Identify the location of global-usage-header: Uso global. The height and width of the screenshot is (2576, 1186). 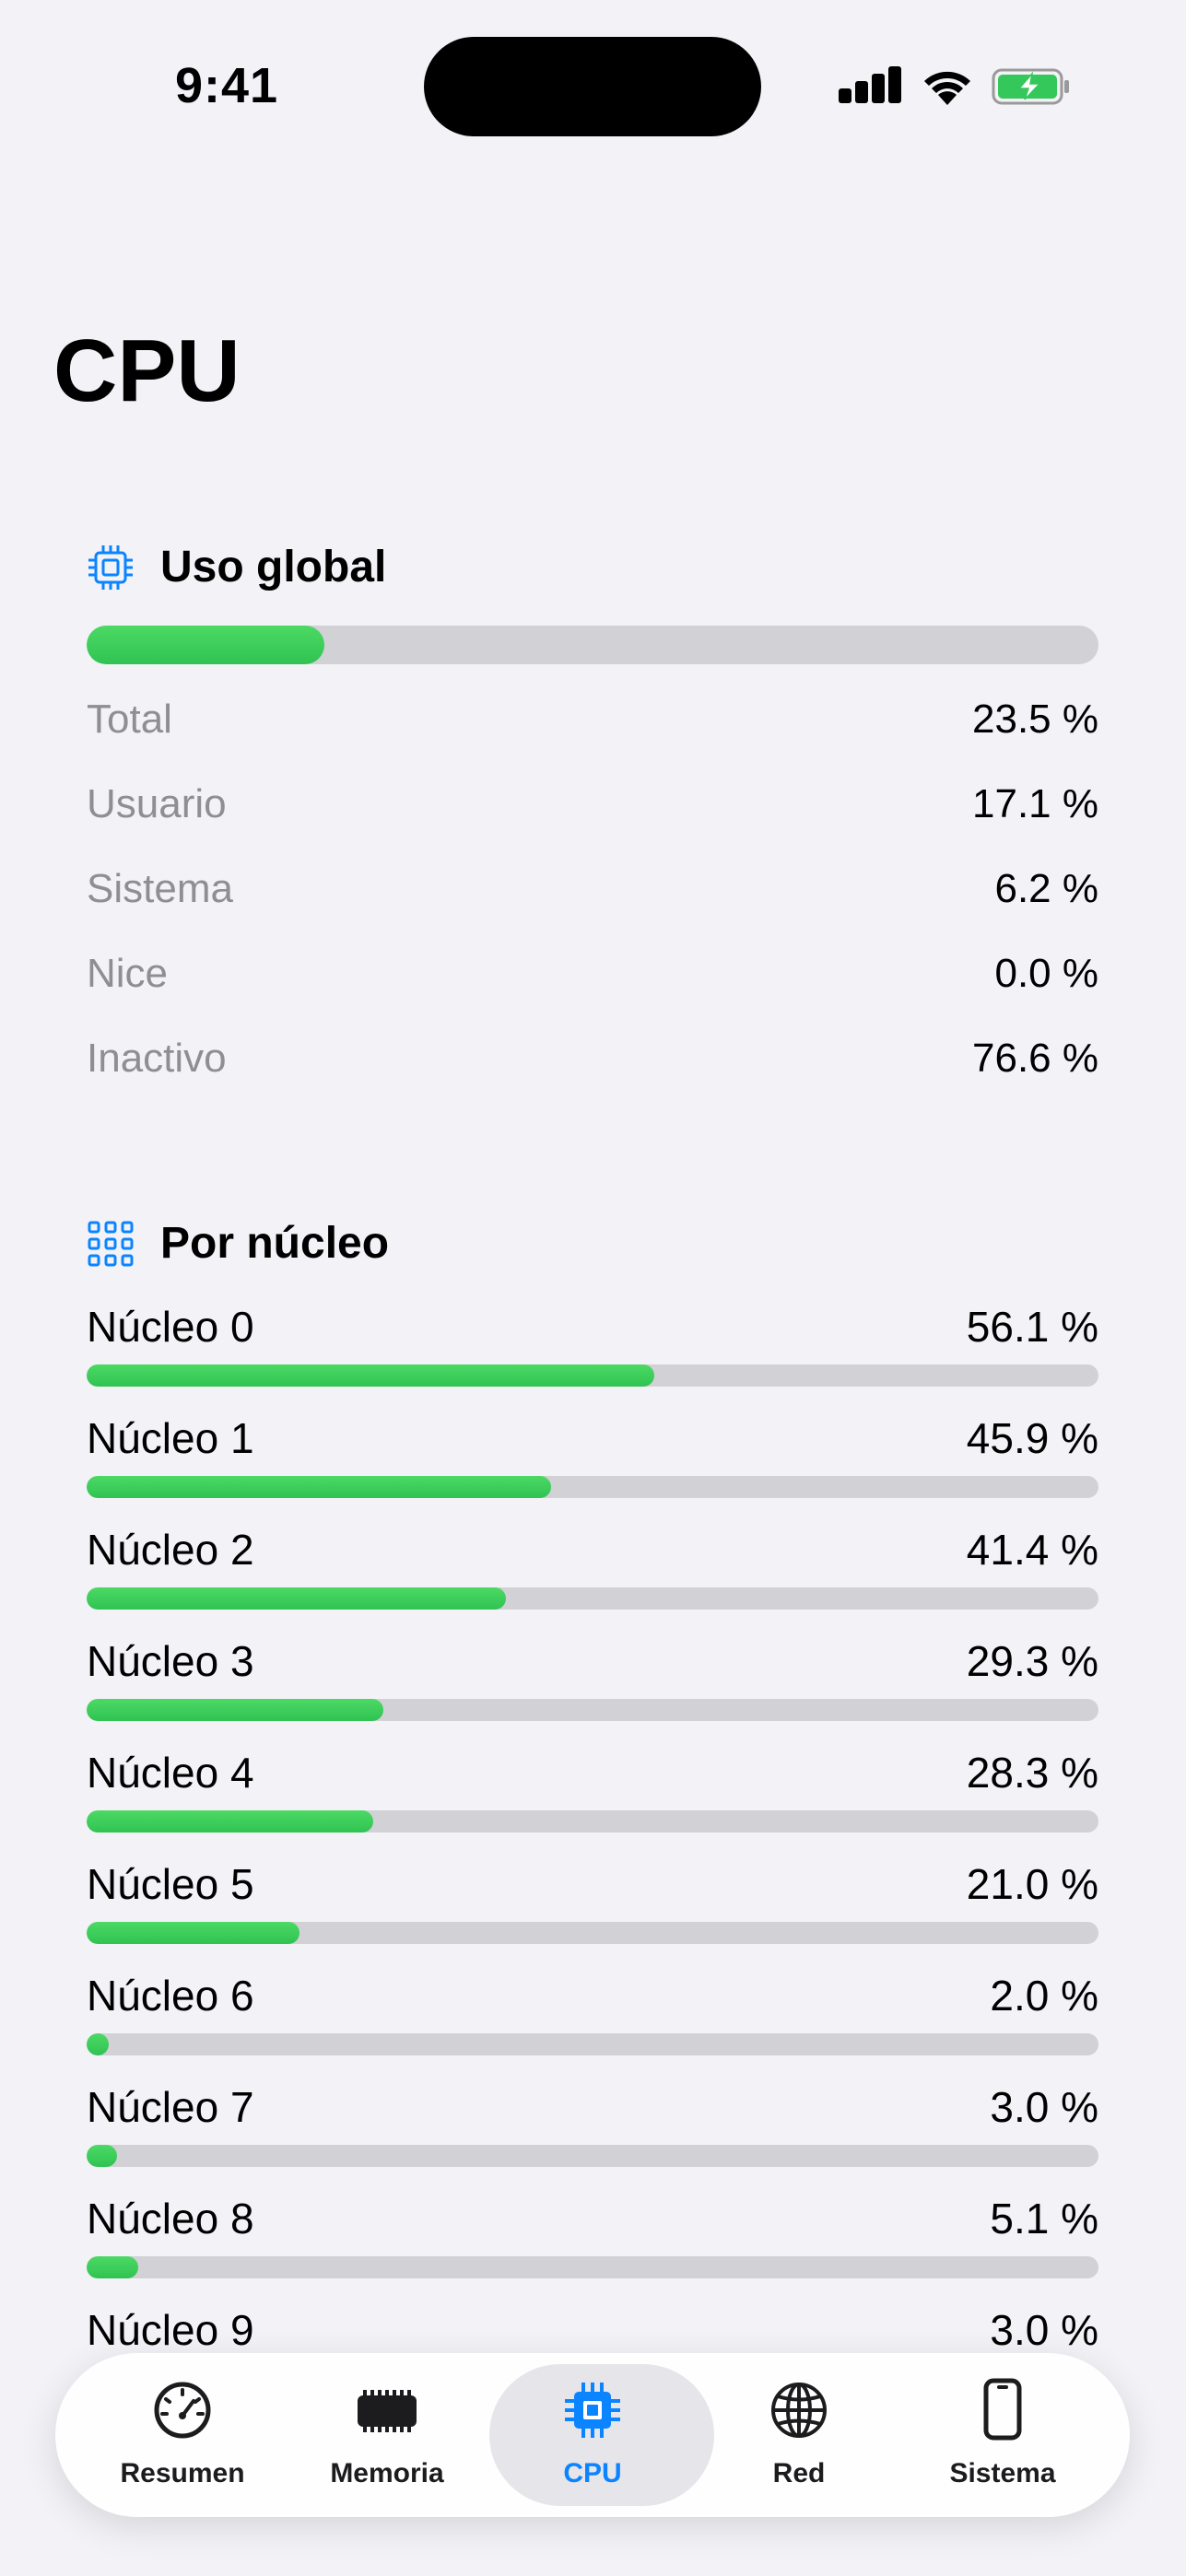
(236, 567).